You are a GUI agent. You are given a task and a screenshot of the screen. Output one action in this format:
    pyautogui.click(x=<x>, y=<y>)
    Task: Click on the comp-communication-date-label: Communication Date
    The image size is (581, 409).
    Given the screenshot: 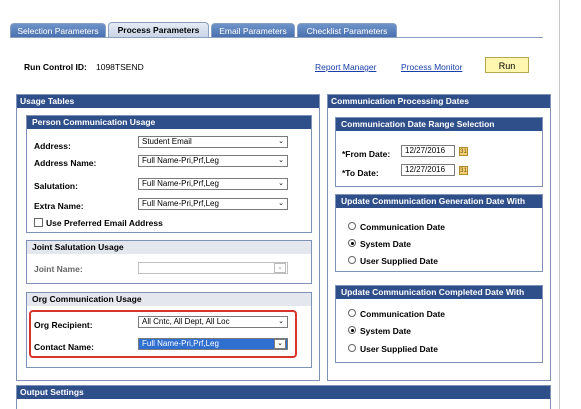 What is the action you would take?
    pyautogui.click(x=403, y=314)
    